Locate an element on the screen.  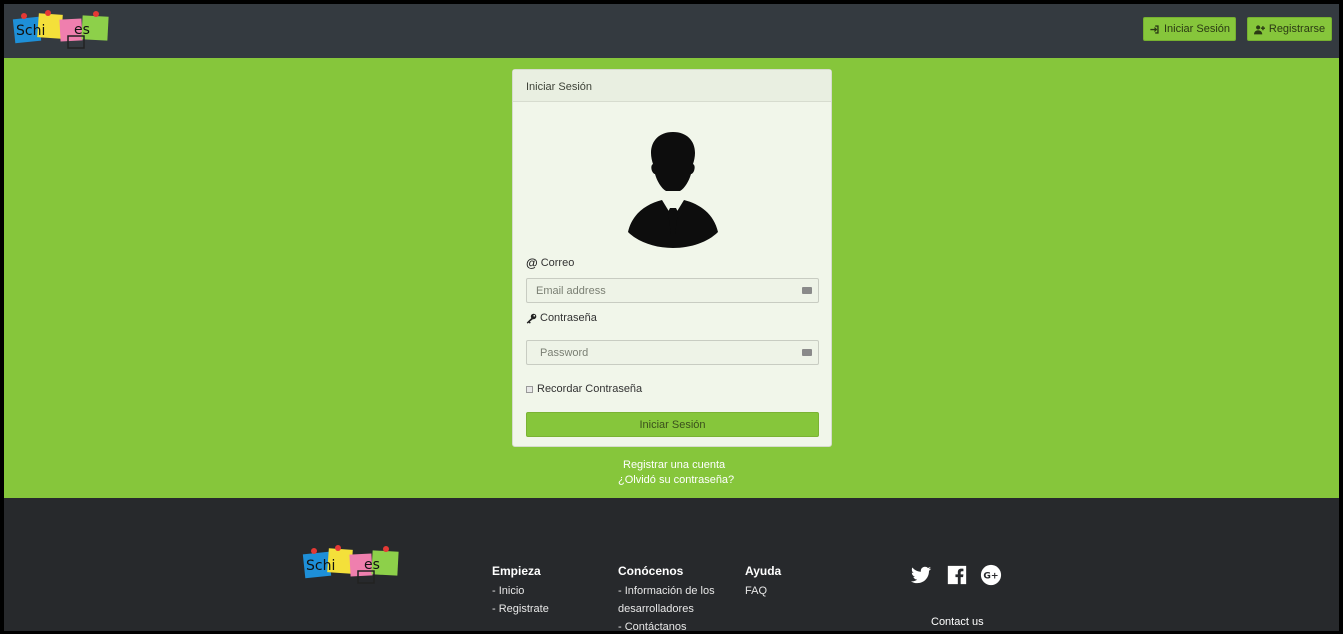
contact-us-link: Contact us is located at coordinates (957, 622).